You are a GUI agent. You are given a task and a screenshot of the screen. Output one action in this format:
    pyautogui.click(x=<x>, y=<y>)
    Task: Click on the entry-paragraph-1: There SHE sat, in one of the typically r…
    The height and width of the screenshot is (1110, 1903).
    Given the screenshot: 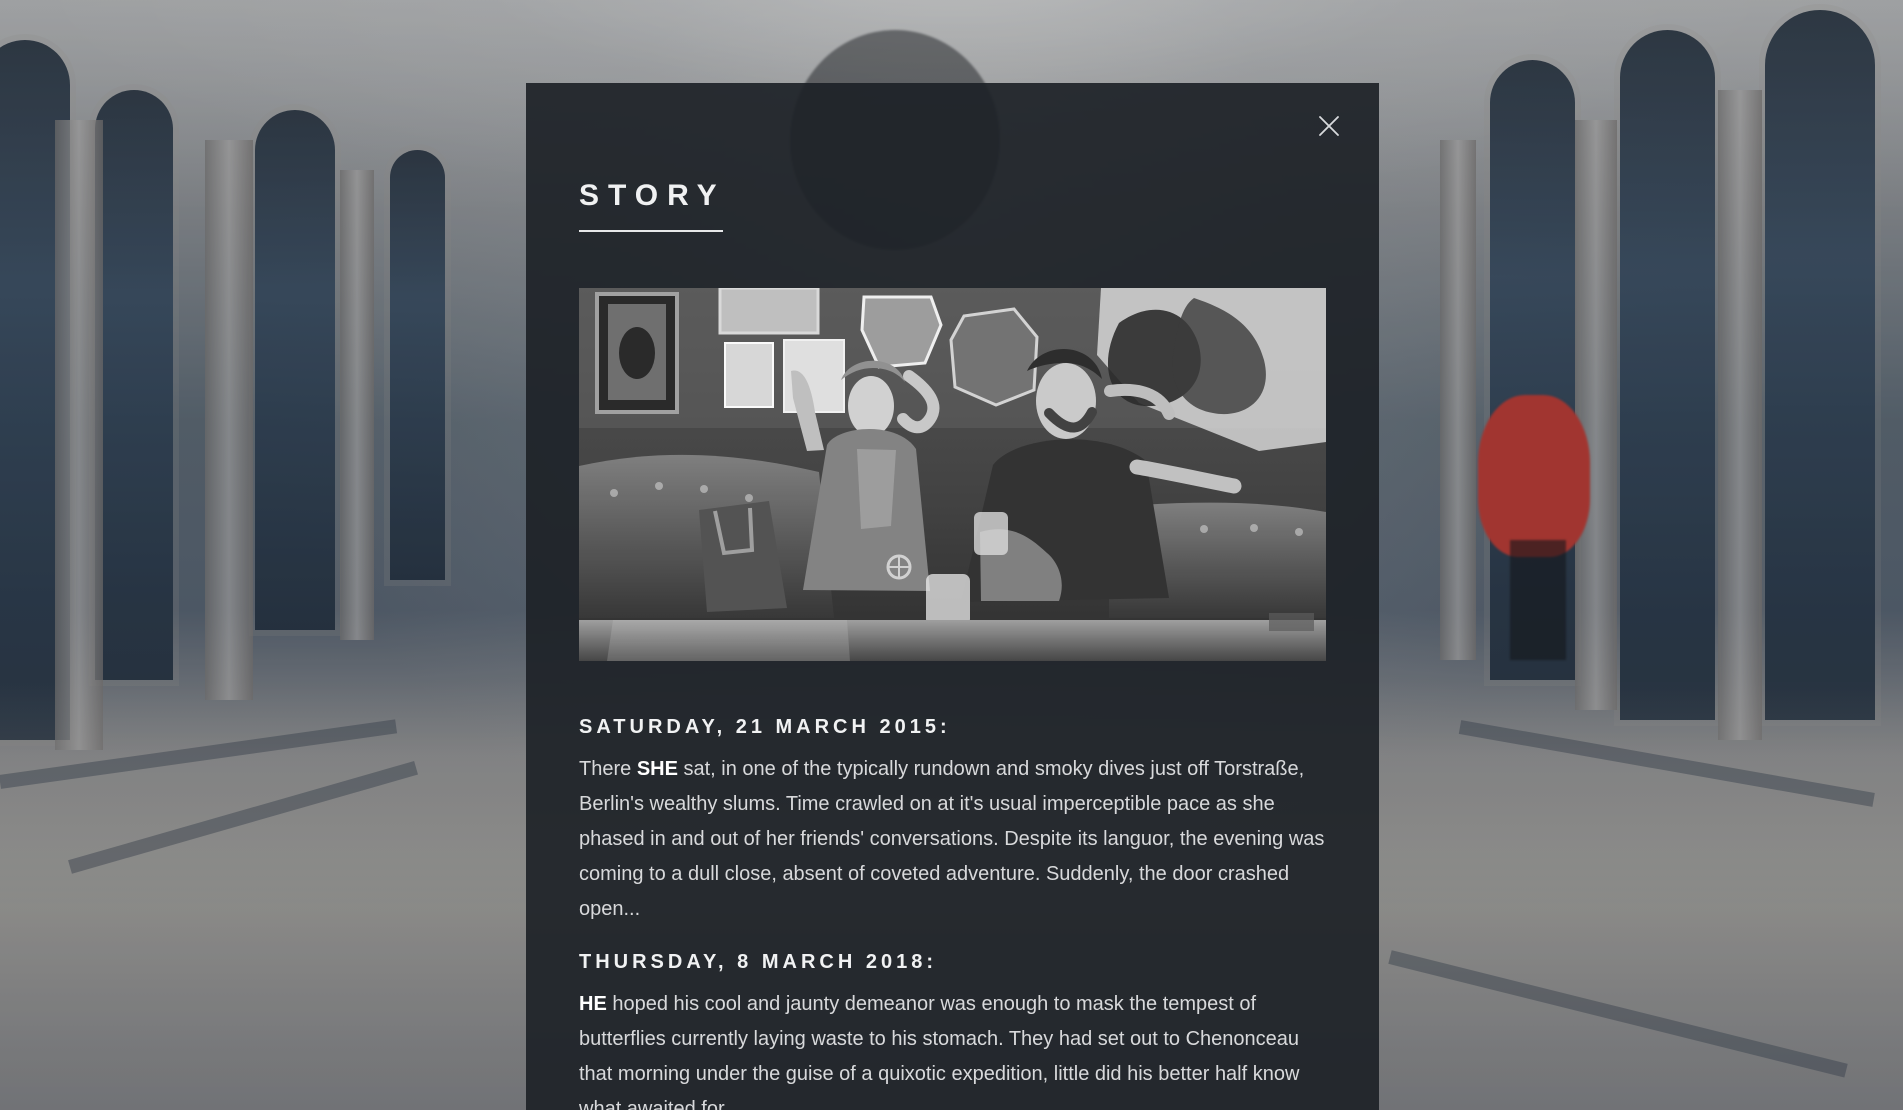 What is the action you would take?
    pyautogui.click(x=954, y=839)
    